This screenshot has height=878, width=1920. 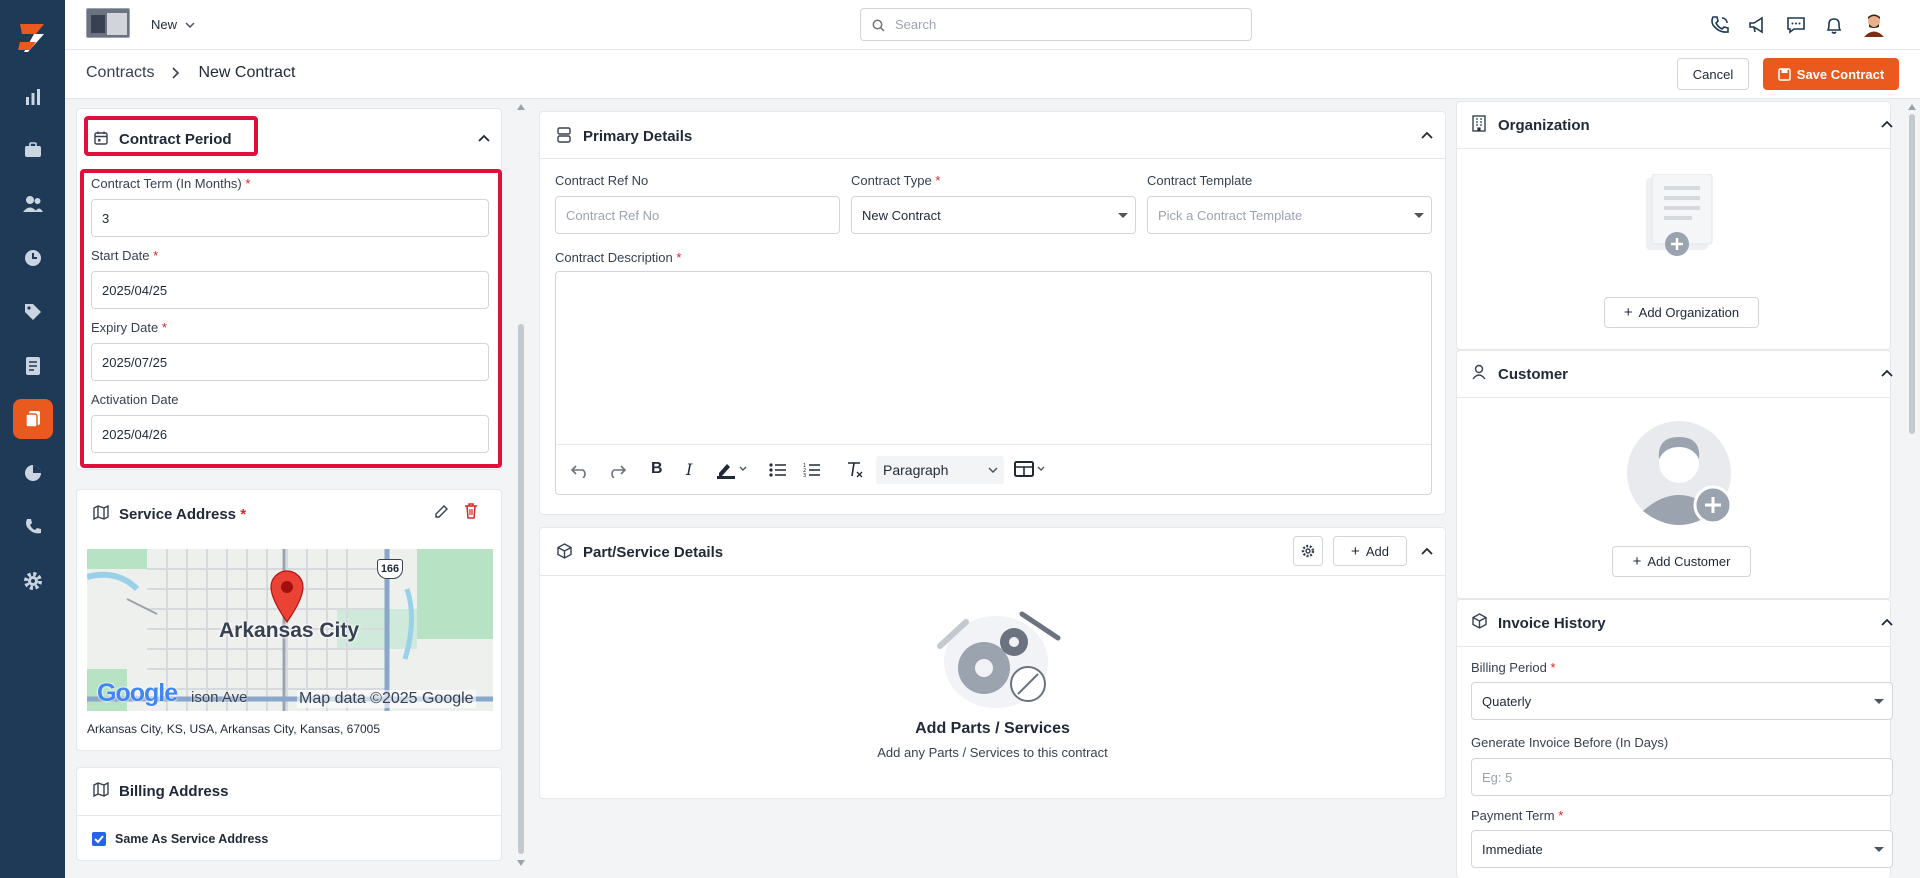 I want to click on gear-button, so click(x=1308, y=551).